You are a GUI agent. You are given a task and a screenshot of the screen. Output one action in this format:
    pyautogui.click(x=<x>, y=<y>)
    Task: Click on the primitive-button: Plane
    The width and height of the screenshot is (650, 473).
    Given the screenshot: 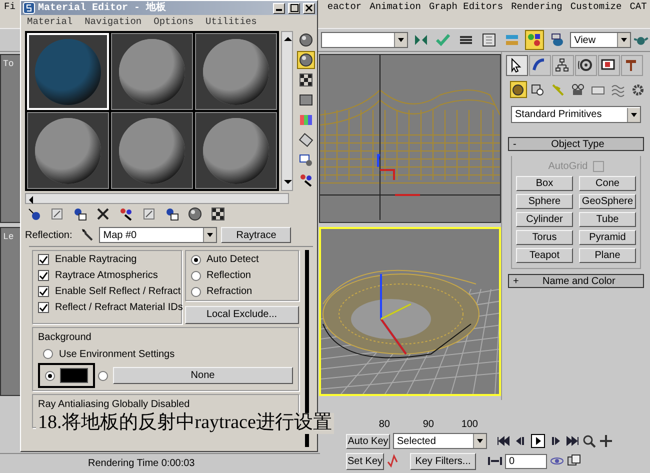 What is the action you would take?
    pyautogui.click(x=607, y=255)
    